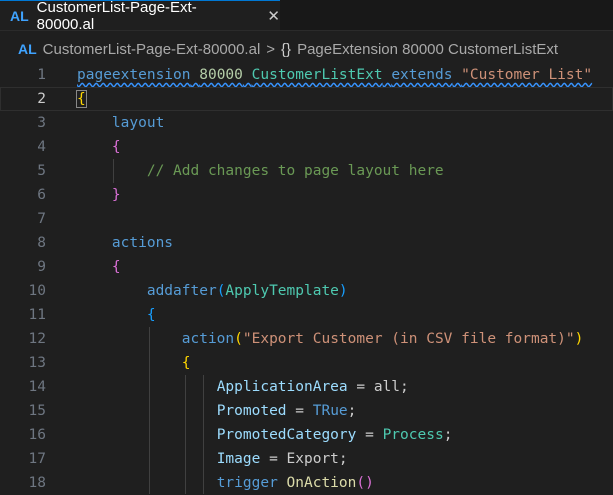  What do you see at coordinates (41, 75) in the screenshot?
I see `line-number: 1` at bounding box center [41, 75].